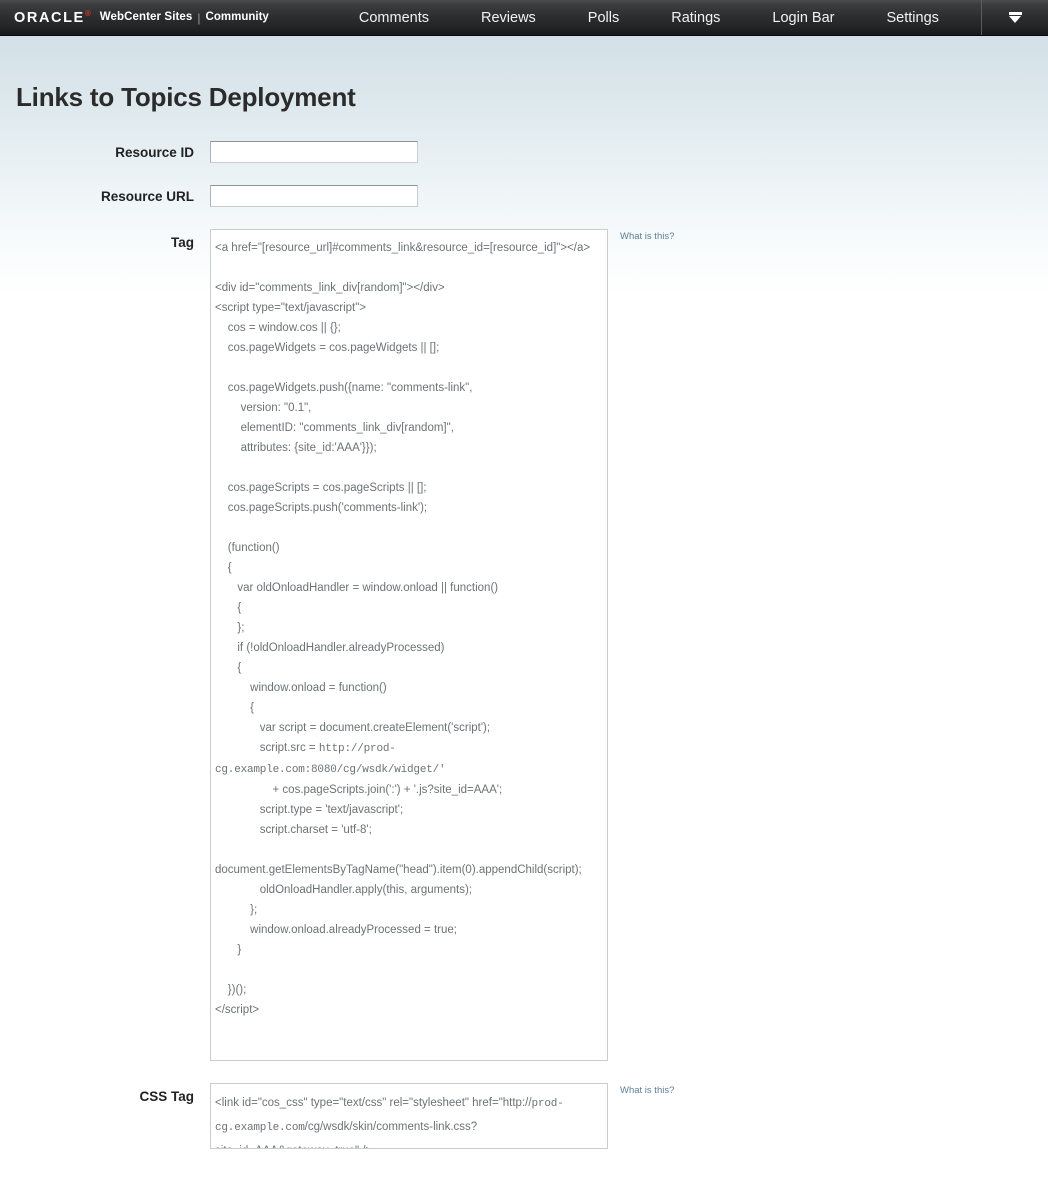  Describe the element at coordinates (524, 196) in the screenshot. I see `form-row-resource-url: Resource URL` at that location.